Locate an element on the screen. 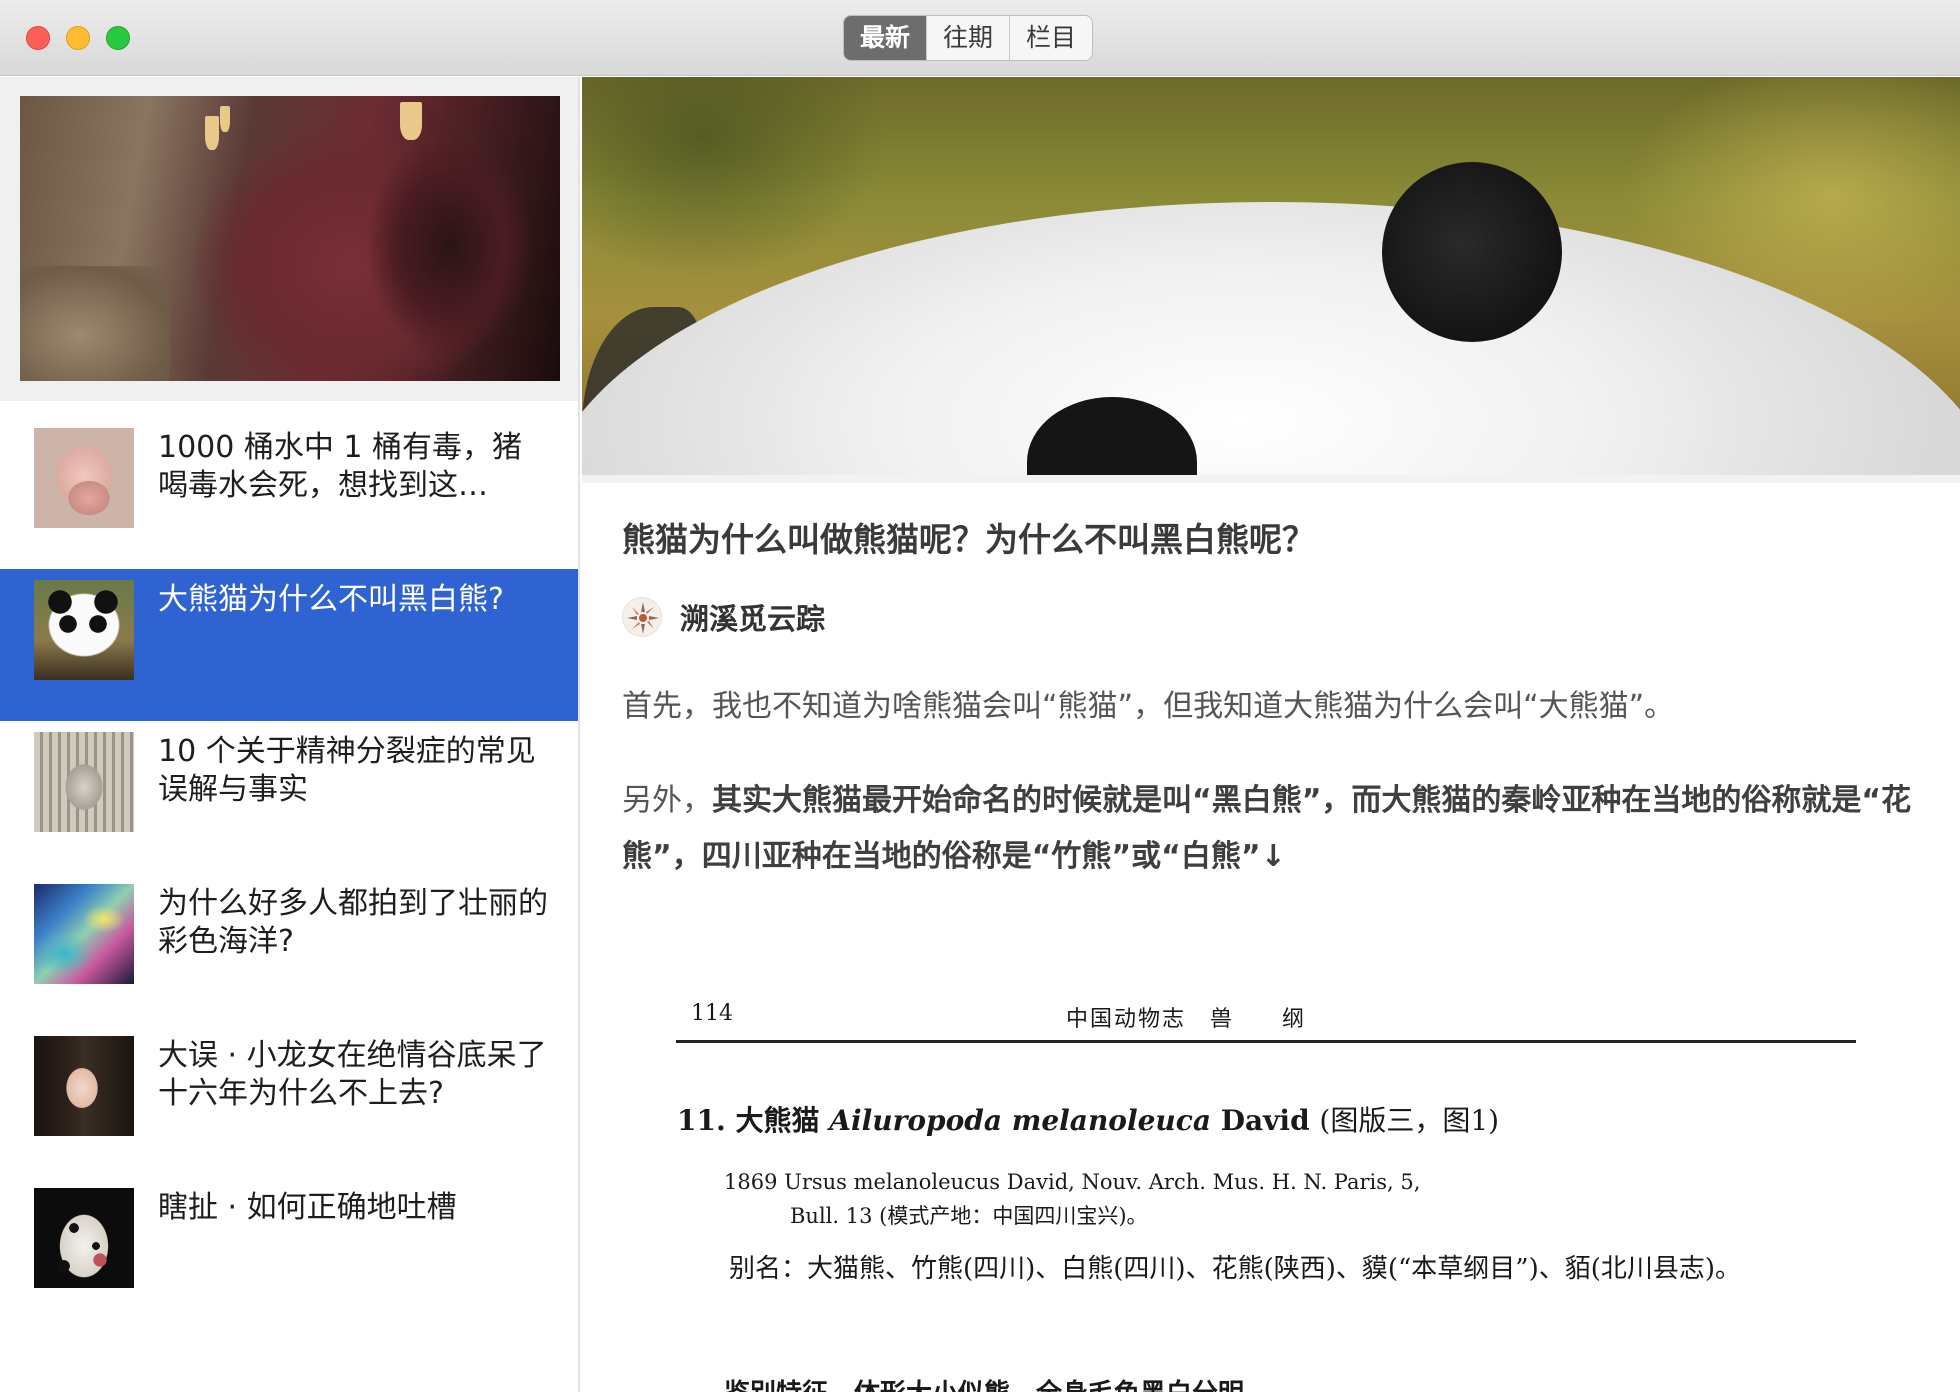  carved-face-thumbnail is located at coordinates (84, 782).